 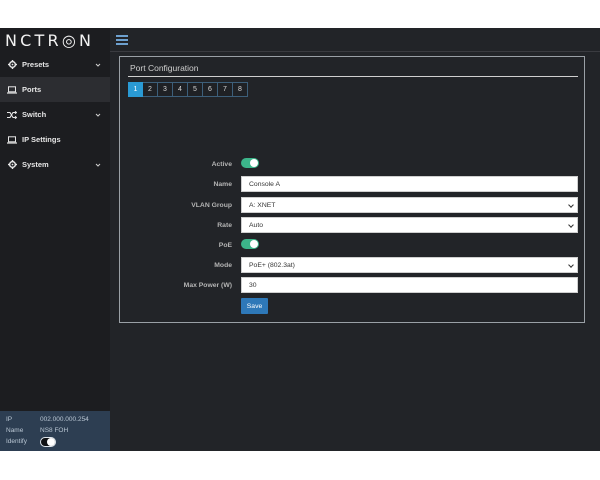 I want to click on active-toggle, so click(x=250, y=163).